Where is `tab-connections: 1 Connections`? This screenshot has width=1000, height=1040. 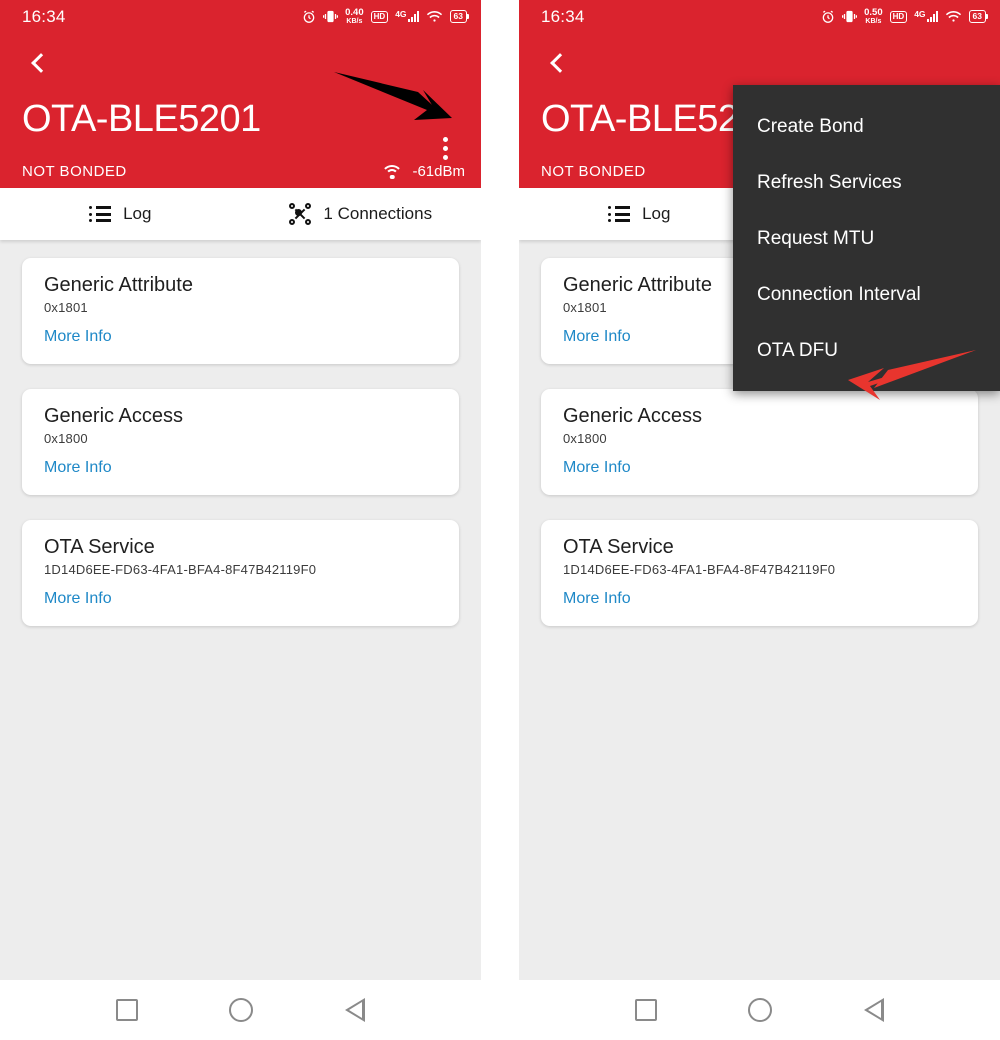
tab-connections: 1 Connections is located at coordinates (361, 214).